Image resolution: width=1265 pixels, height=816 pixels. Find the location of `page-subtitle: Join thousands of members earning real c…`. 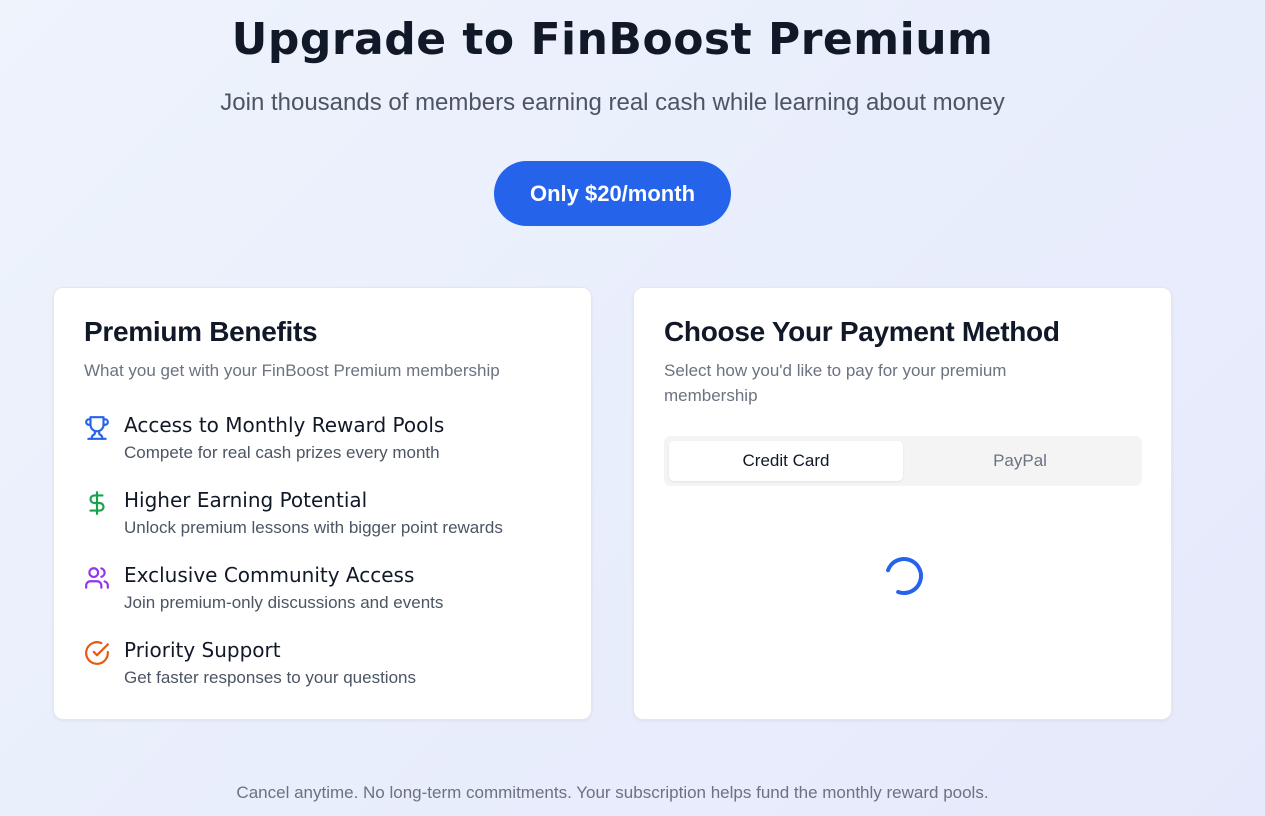

page-subtitle: Join thousands of members earning real c… is located at coordinates (612, 102).